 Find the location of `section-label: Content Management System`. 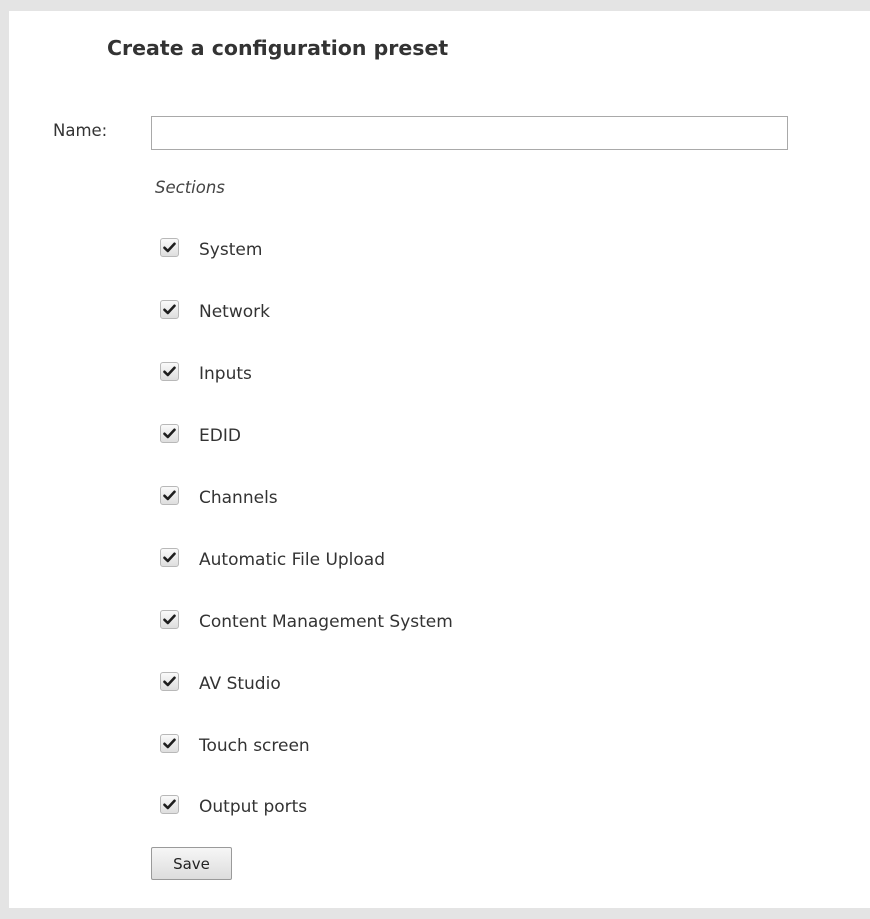

section-label: Content Management System is located at coordinates (326, 622).